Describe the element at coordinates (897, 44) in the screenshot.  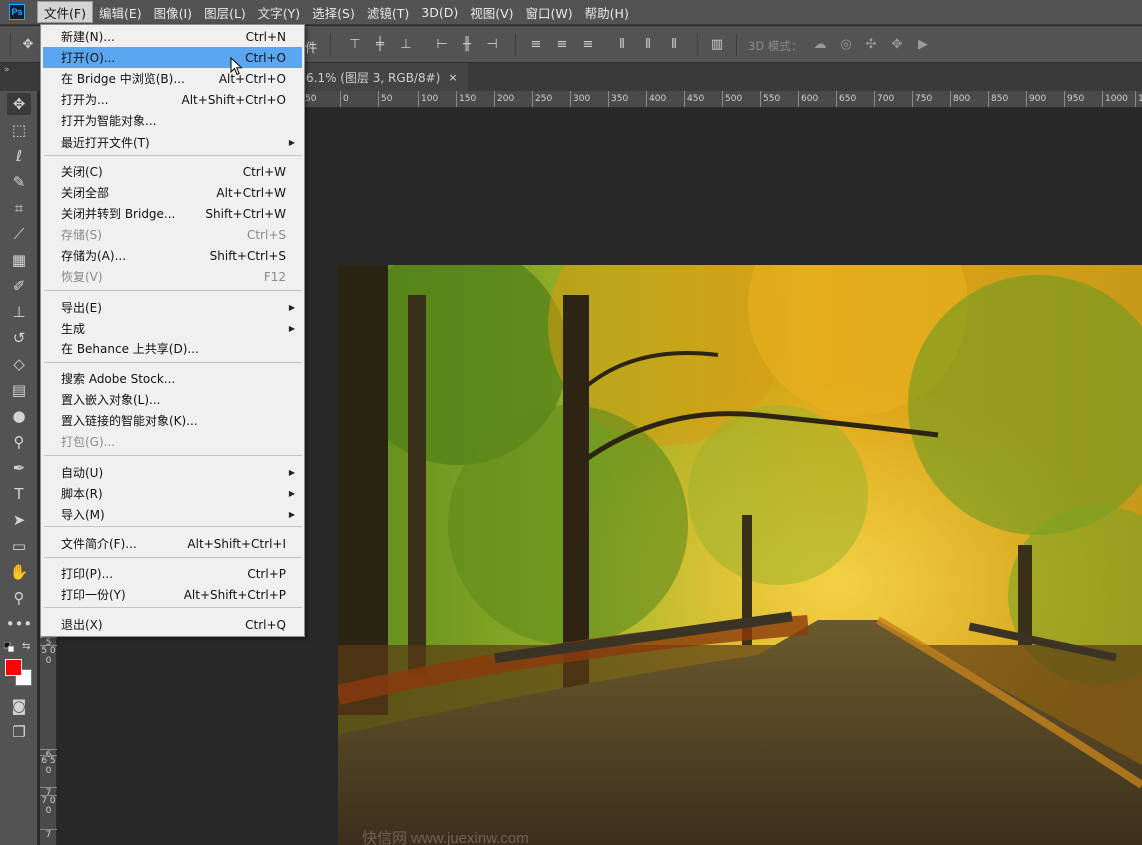
I see `3d-slide-icon: ✥` at that location.